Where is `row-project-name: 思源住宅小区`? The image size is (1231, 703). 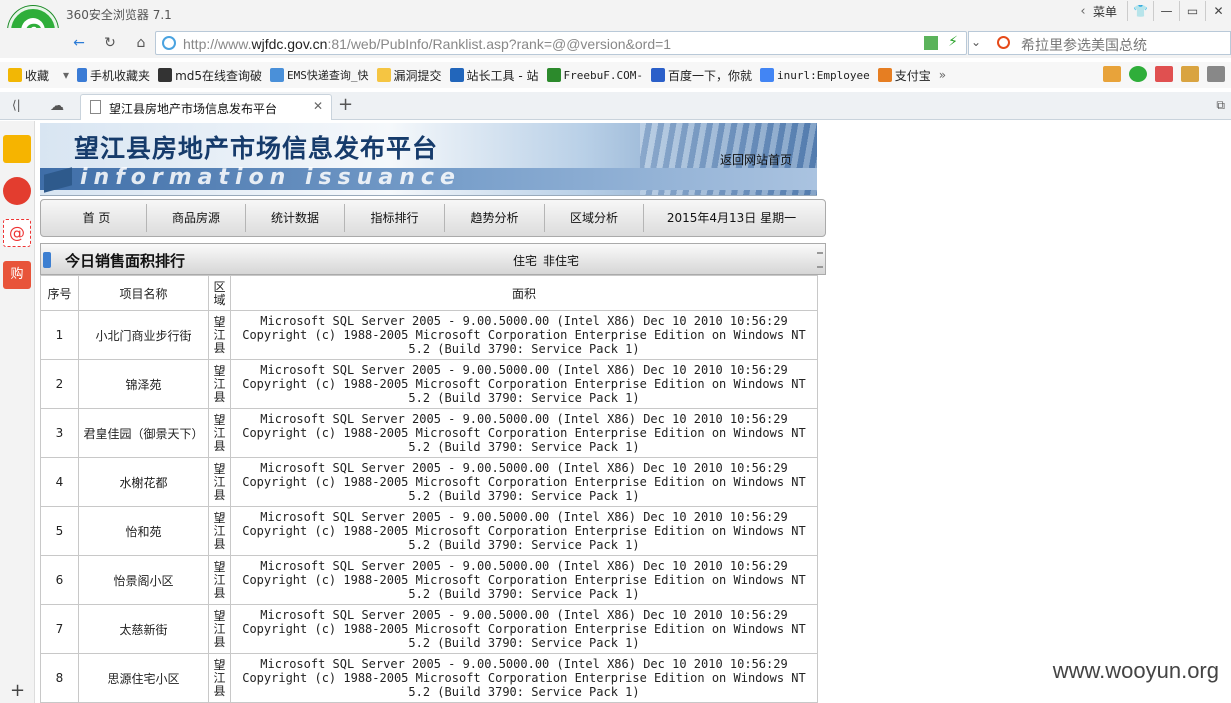 row-project-name: 思源住宅小区 is located at coordinates (143, 678).